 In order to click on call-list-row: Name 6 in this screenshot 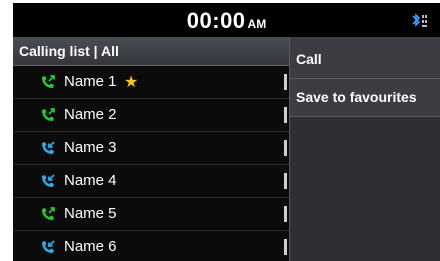, I will do `click(151, 246)`.